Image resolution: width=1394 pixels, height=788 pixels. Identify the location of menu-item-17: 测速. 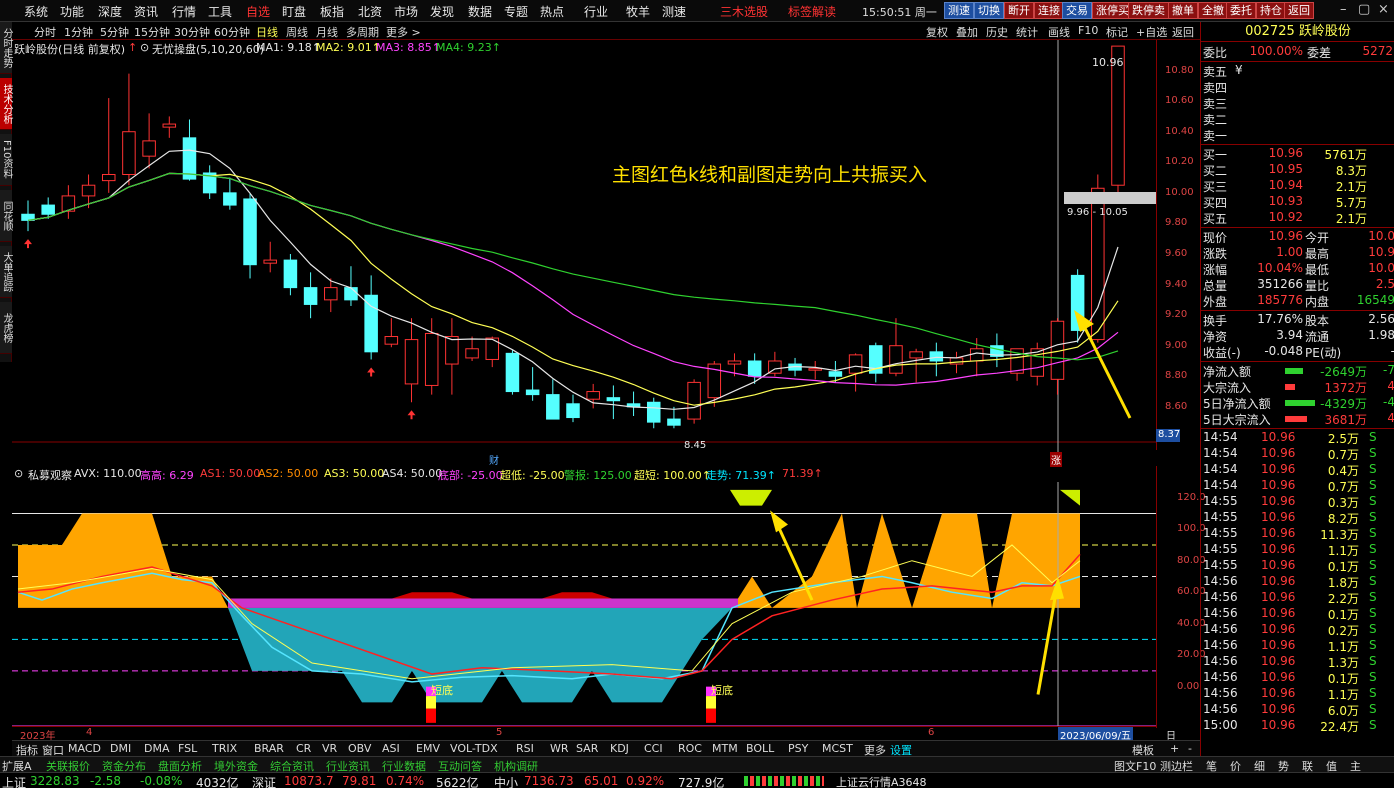
(674, 11).